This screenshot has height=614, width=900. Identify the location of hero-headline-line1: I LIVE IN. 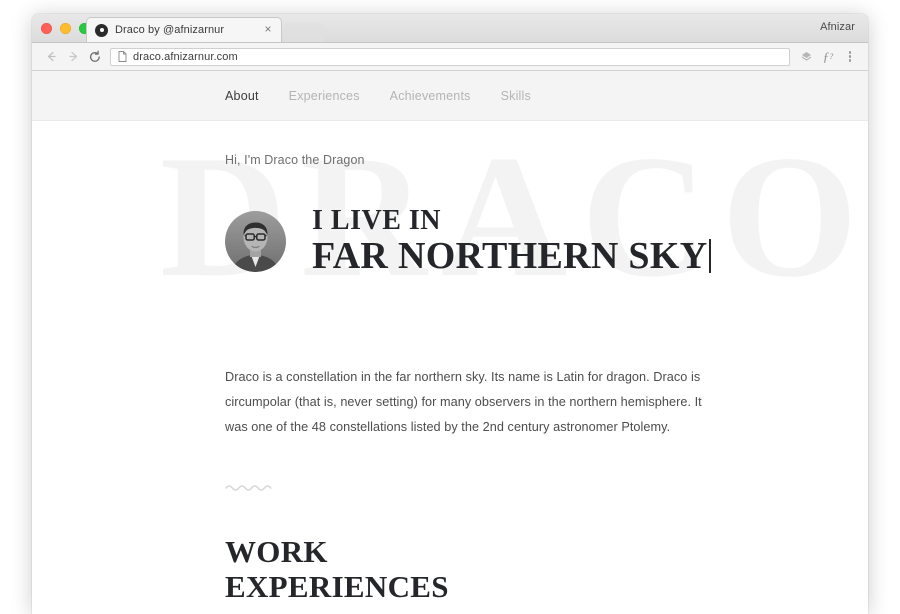
(376, 221).